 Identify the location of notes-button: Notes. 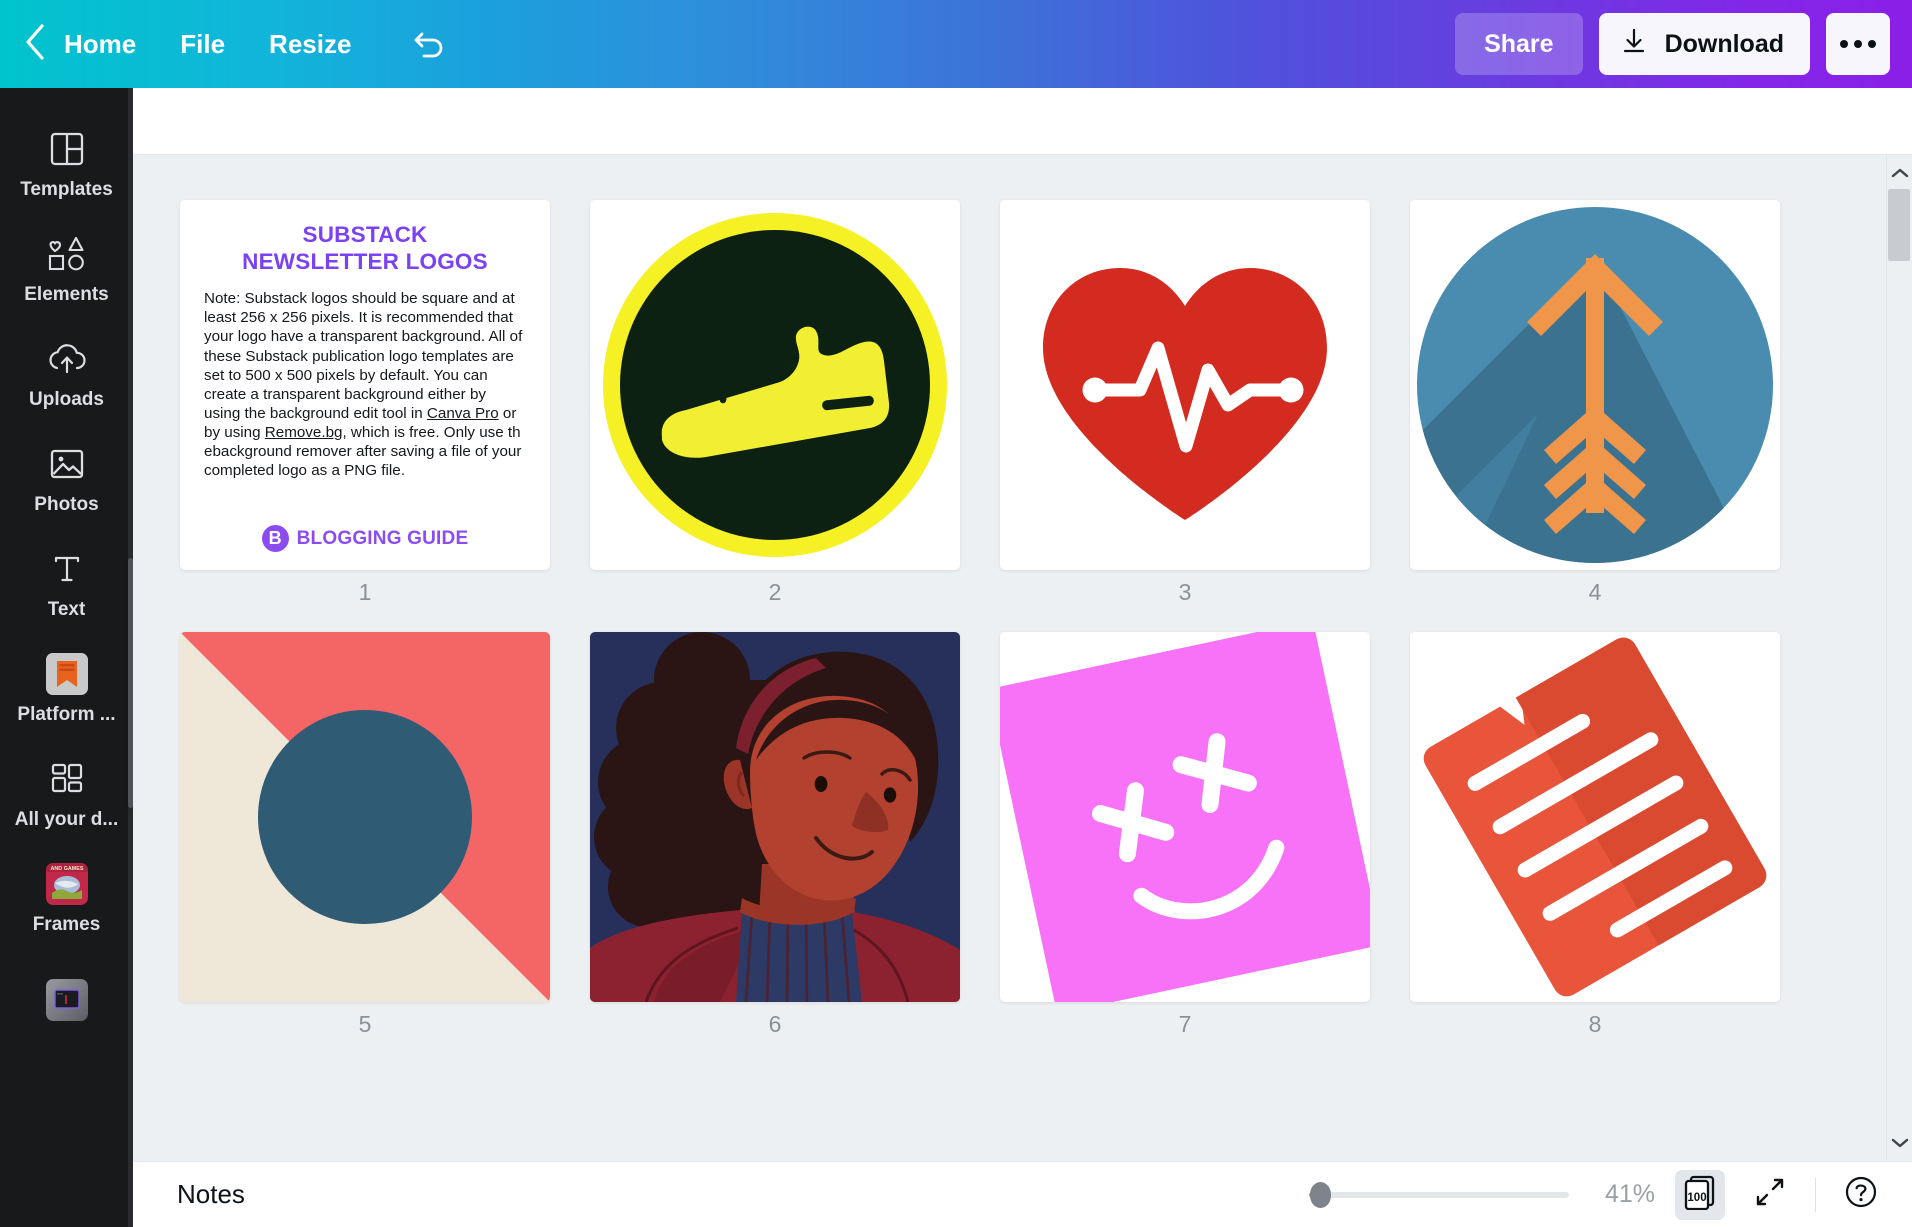
(211, 1194).